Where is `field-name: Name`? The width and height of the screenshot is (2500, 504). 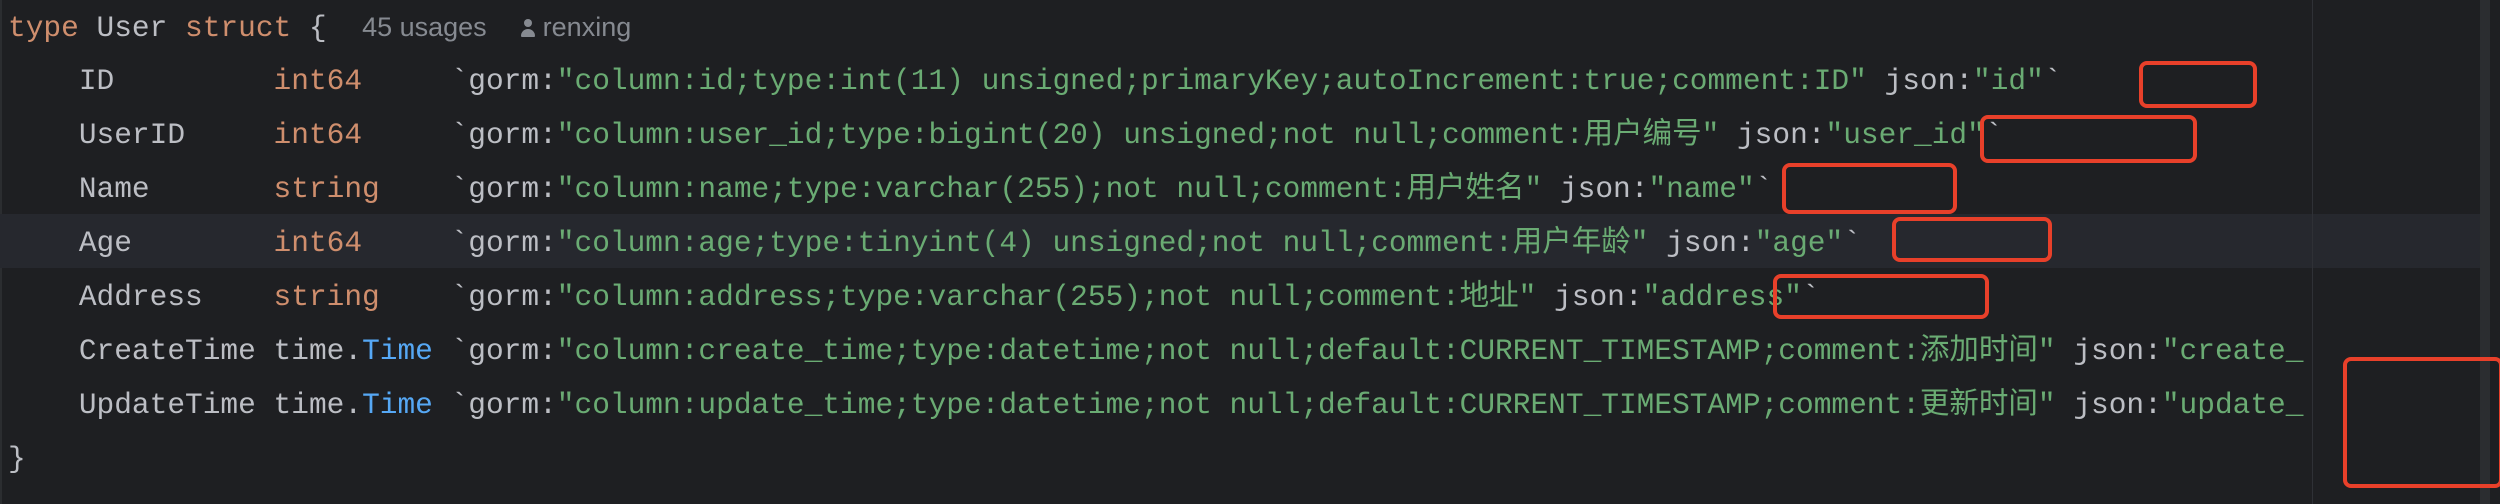 field-name: Name is located at coordinates (176, 189).